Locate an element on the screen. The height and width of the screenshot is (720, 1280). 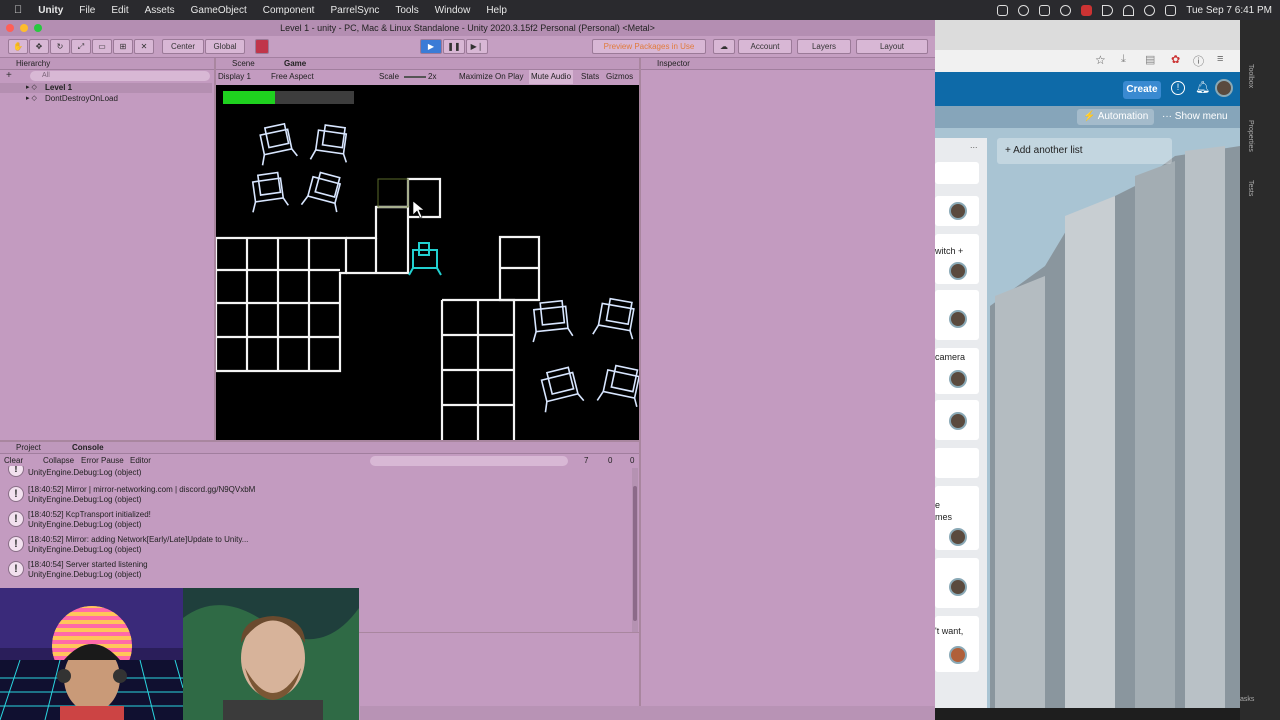
display-dropdown: Display 1 is located at coordinates (234, 77).